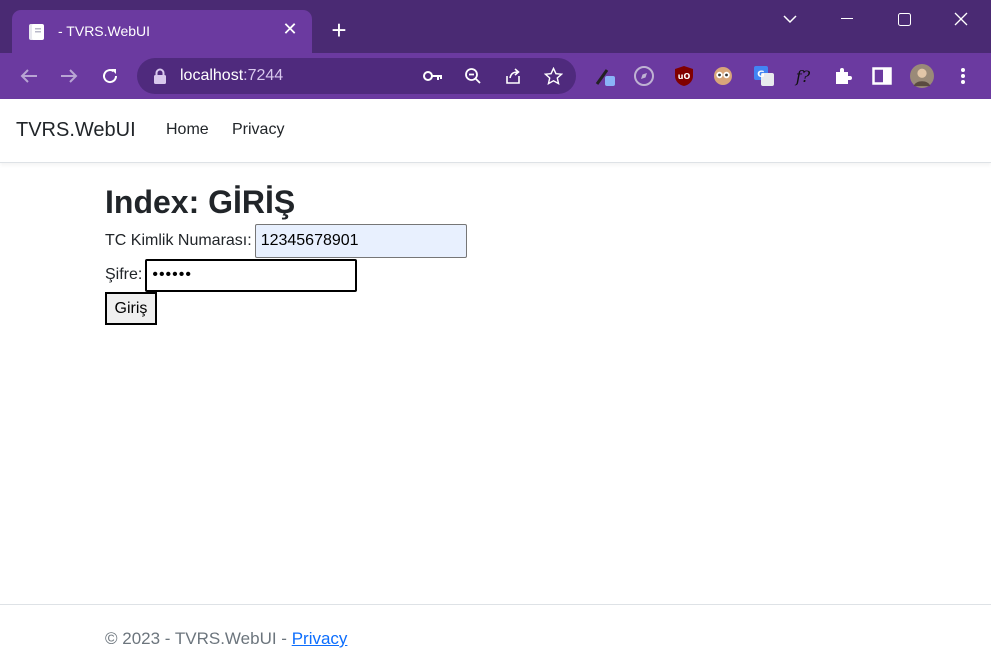  What do you see at coordinates (904, 19) in the screenshot?
I see `maximize-button` at bounding box center [904, 19].